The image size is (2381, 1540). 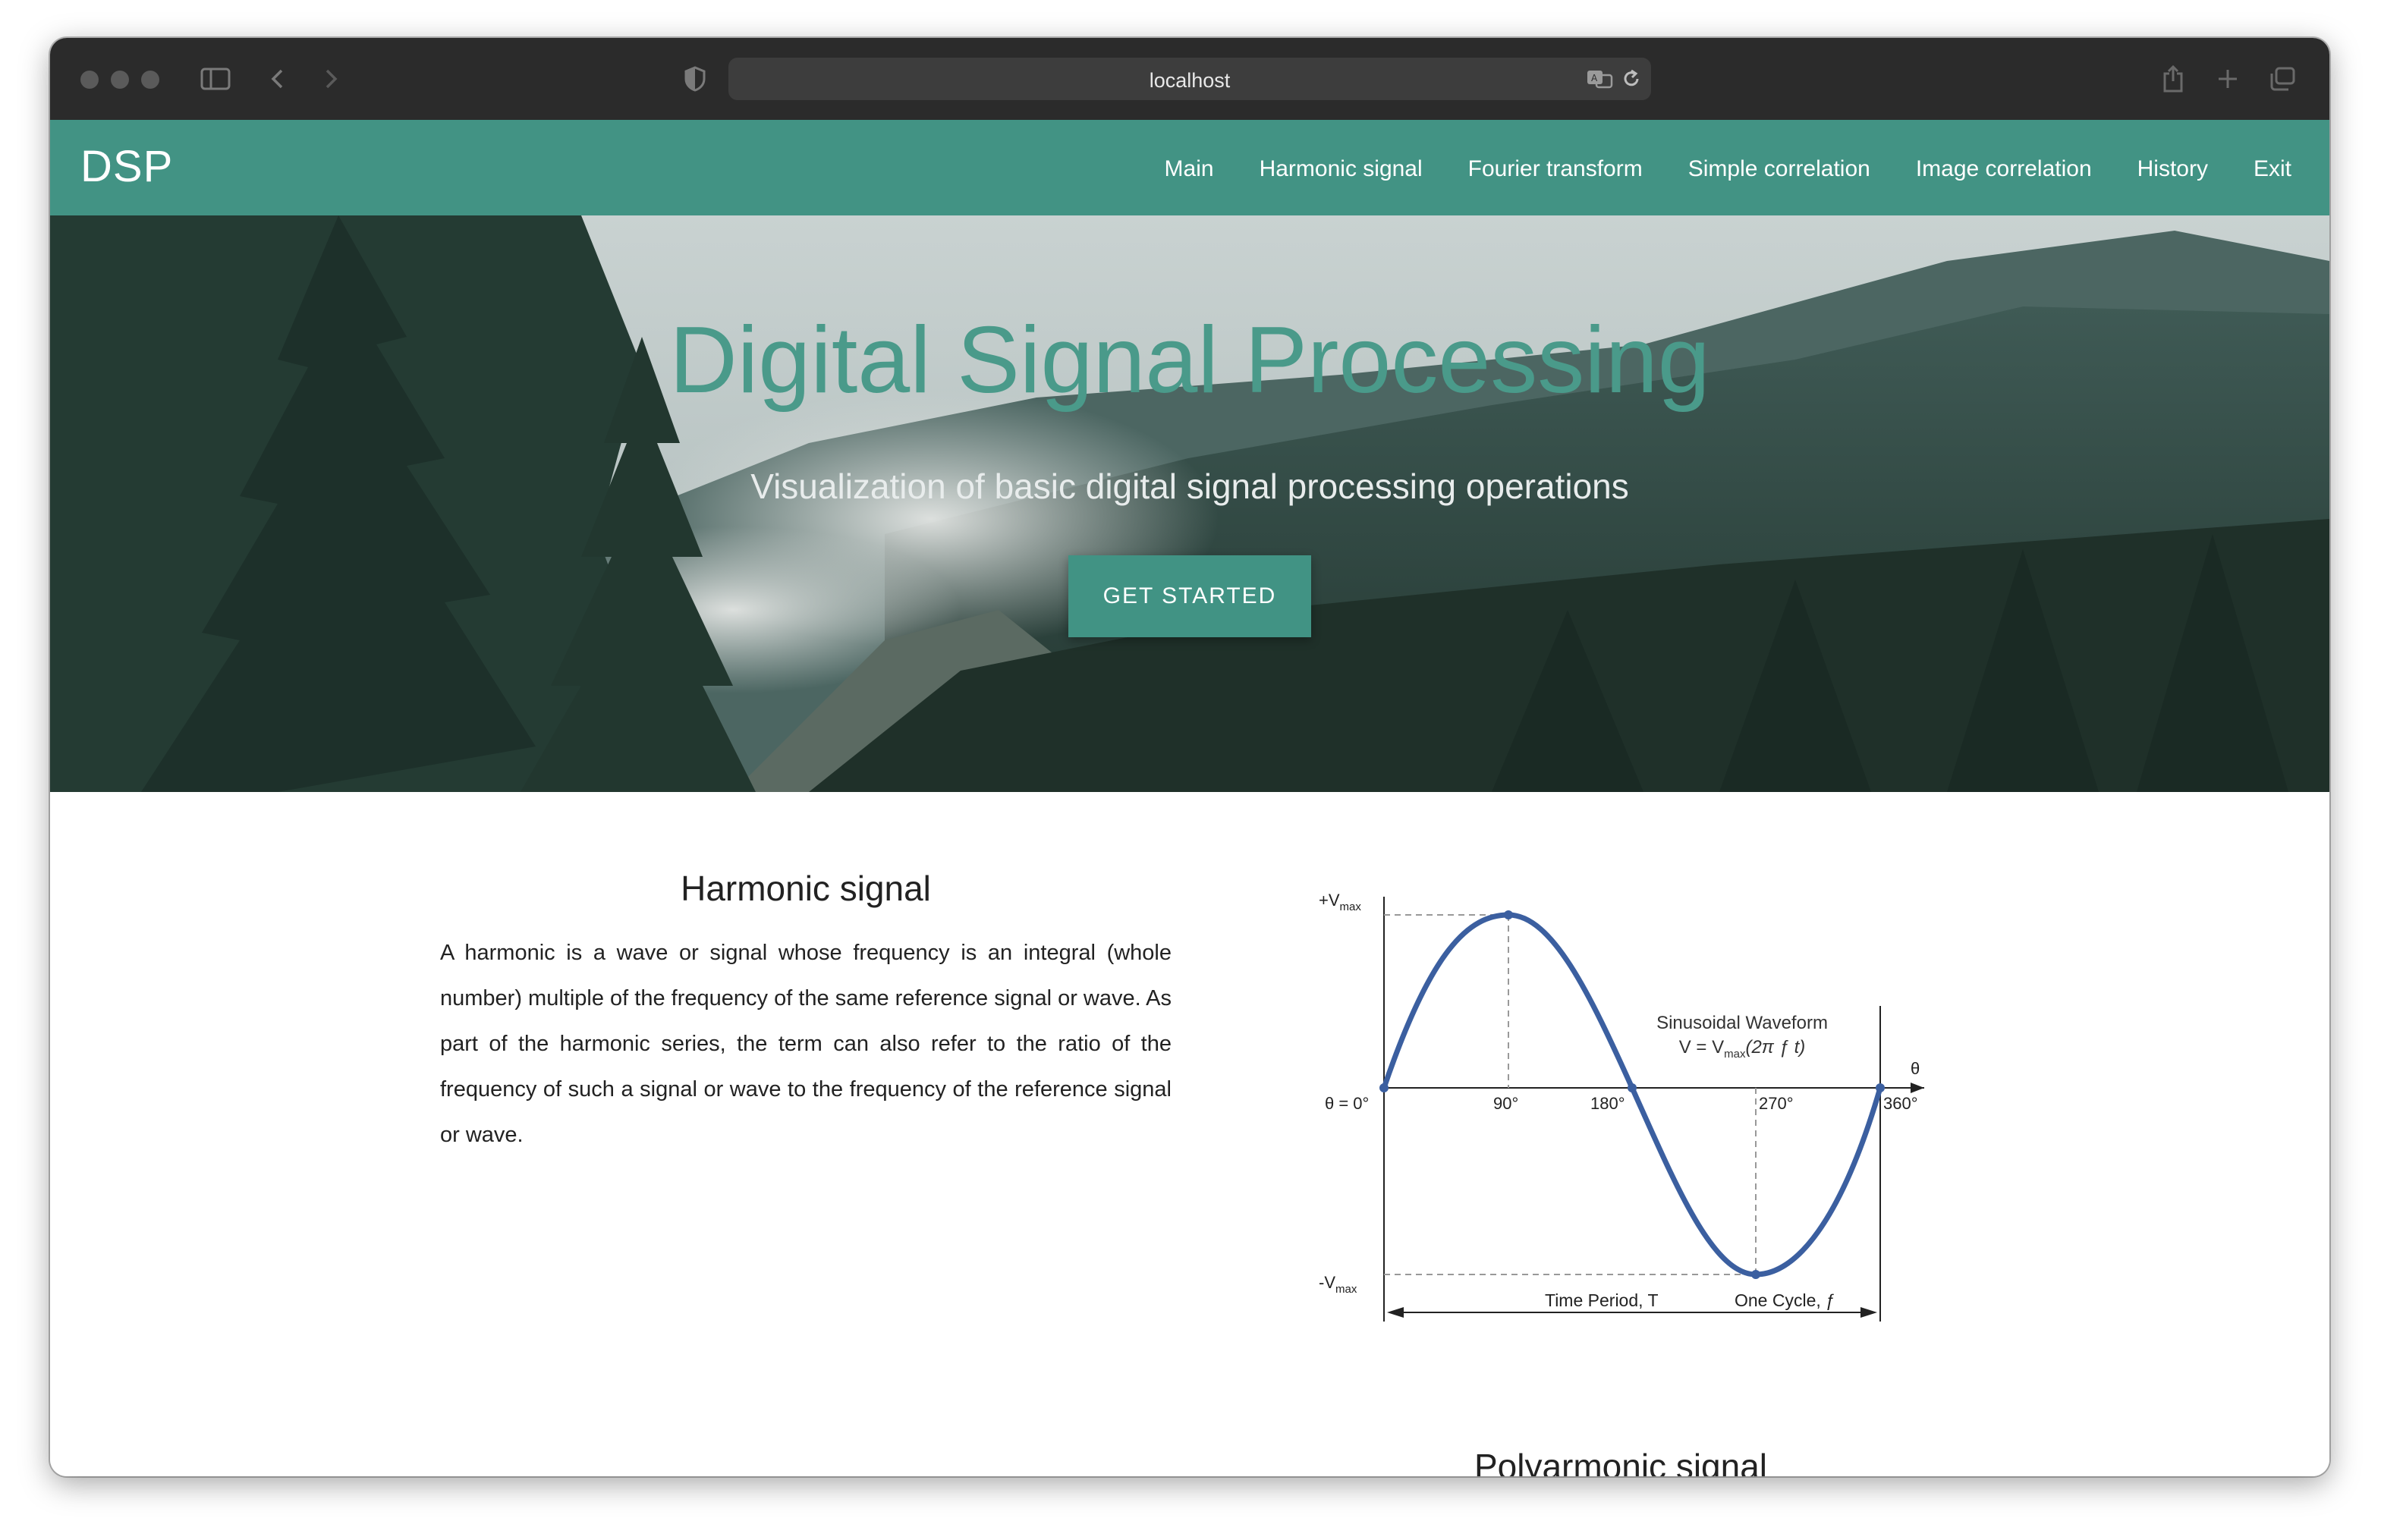 What do you see at coordinates (1631, 79) in the screenshot?
I see `reload-icon` at bounding box center [1631, 79].